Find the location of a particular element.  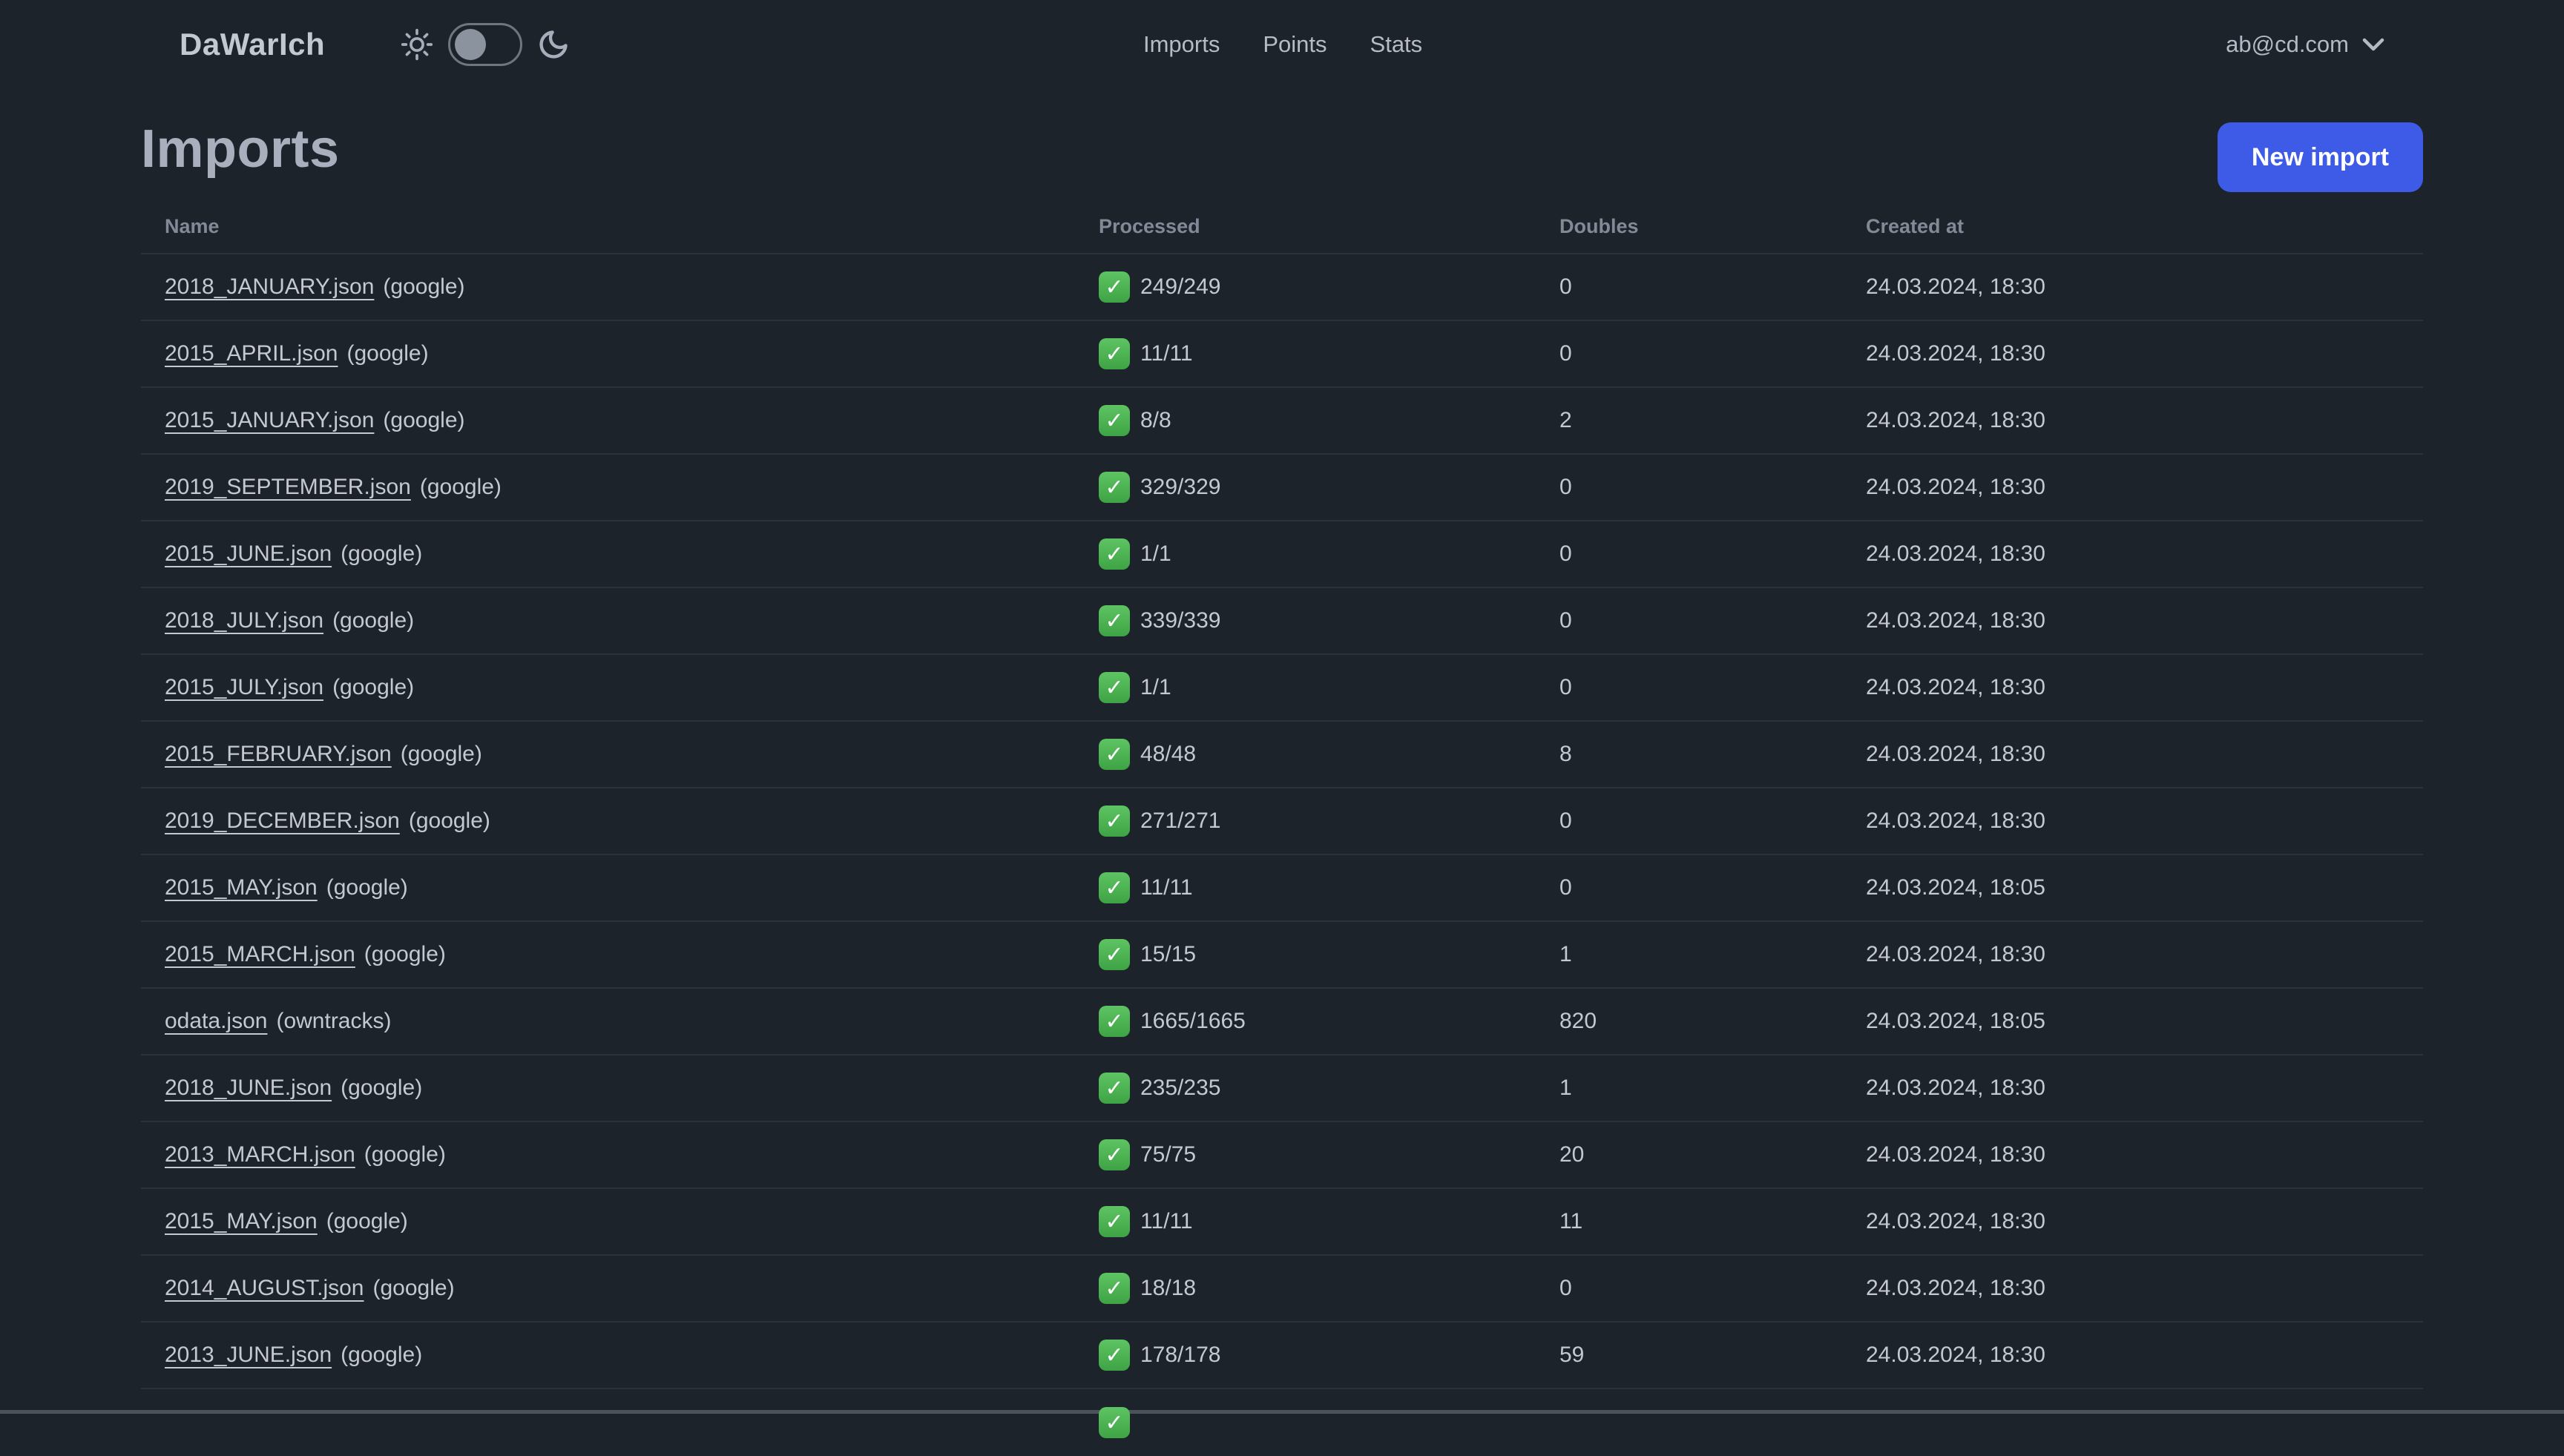

doubles-count: 8 is located at coordinates (1566, 754).